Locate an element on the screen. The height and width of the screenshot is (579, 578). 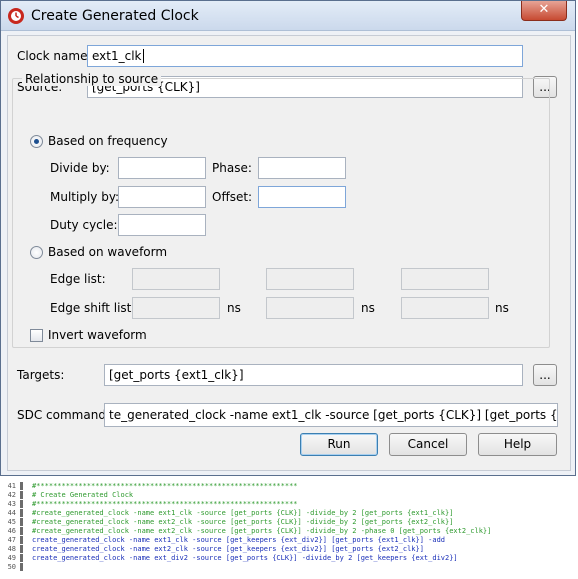
multiply-by-label: Multiply by: is located at coordinates (85, 197).